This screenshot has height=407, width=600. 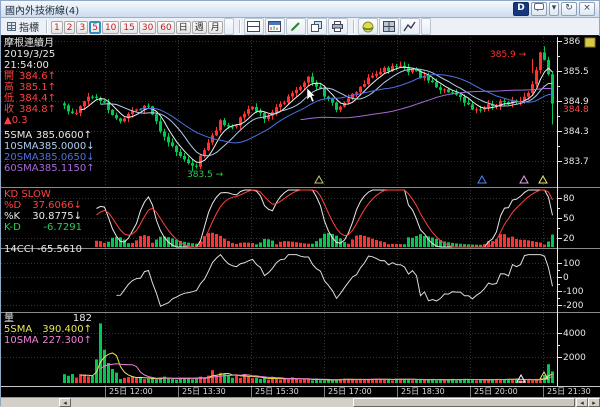 I want to click on grid-settings-icon, so click(x=388, y=26).